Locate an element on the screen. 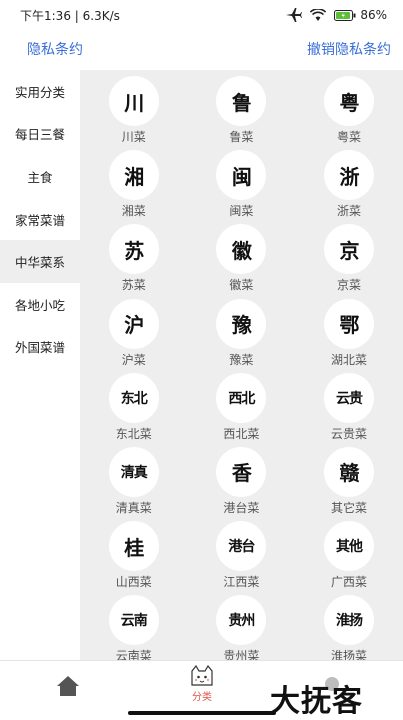  cuisine-label: 东北菜 is located at coordinates (133, 433).